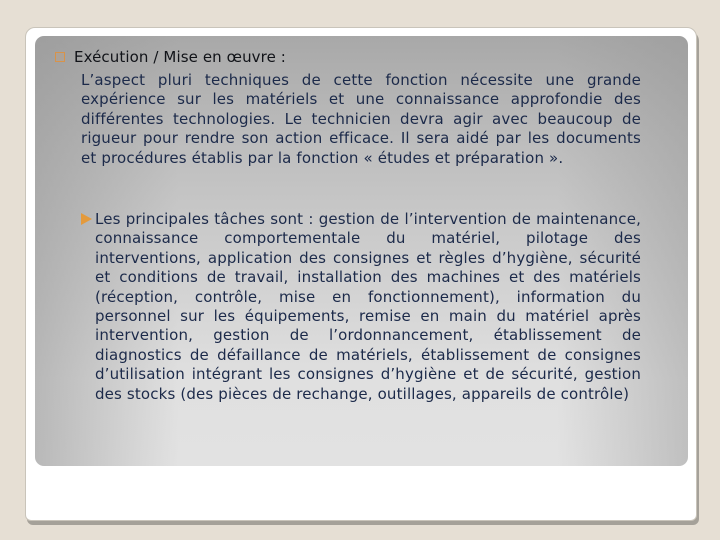  I want to click on section-heading: Exécution / Mise en œuvre :, so click(180, 57).